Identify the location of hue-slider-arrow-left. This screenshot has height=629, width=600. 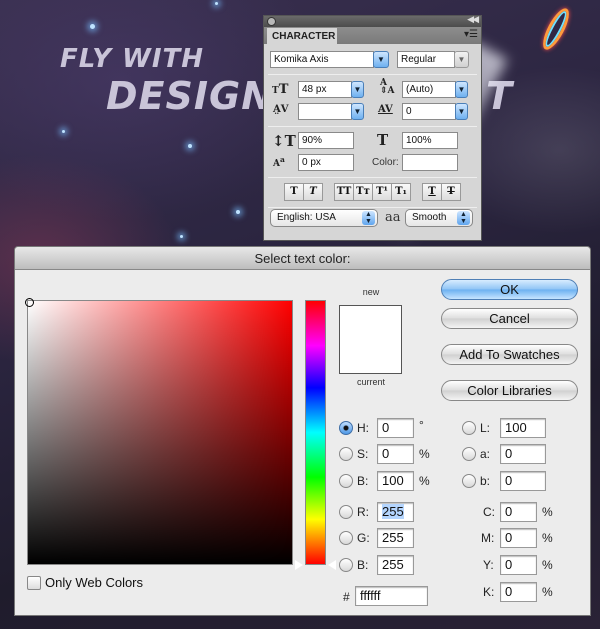
(299, 565).